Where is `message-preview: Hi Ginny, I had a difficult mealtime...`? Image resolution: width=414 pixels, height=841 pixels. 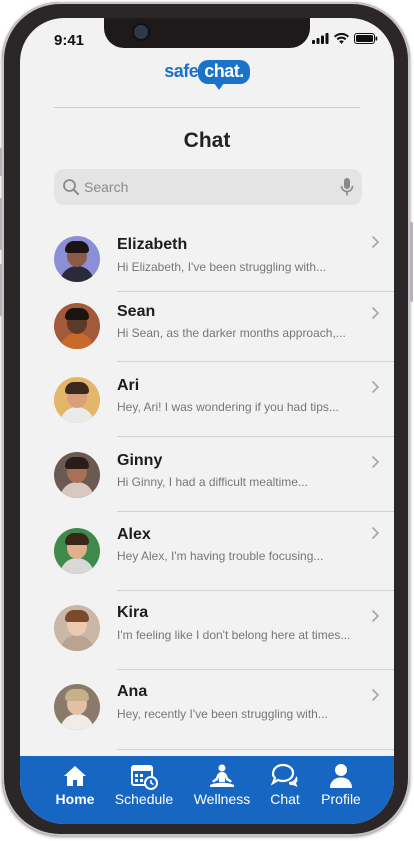
message-preview: Hi Ginny, I had a difficult mealtime... is located at coordinates (212, 482).